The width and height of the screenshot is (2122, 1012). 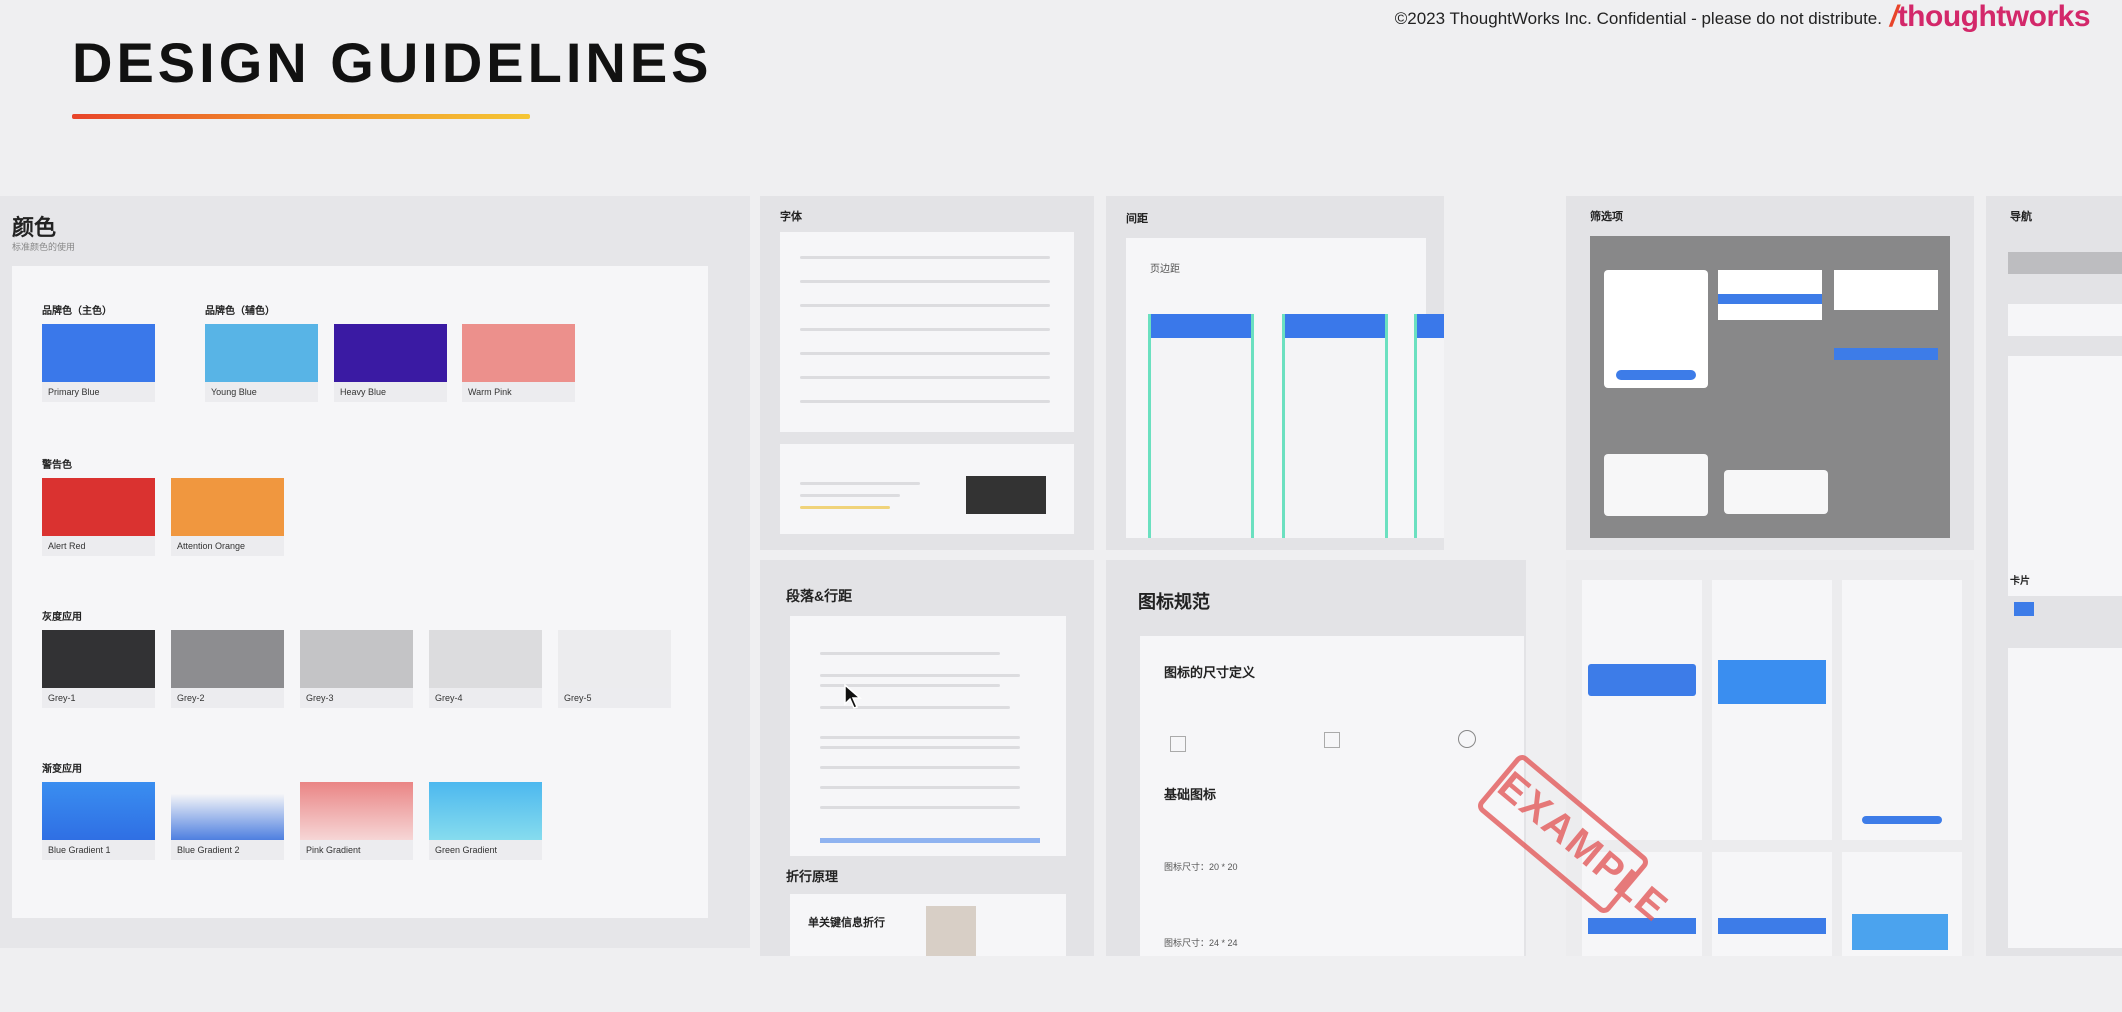 I want to click on brand-secondary-label: 品牌色（辅色）, so click(x=240, y=311).